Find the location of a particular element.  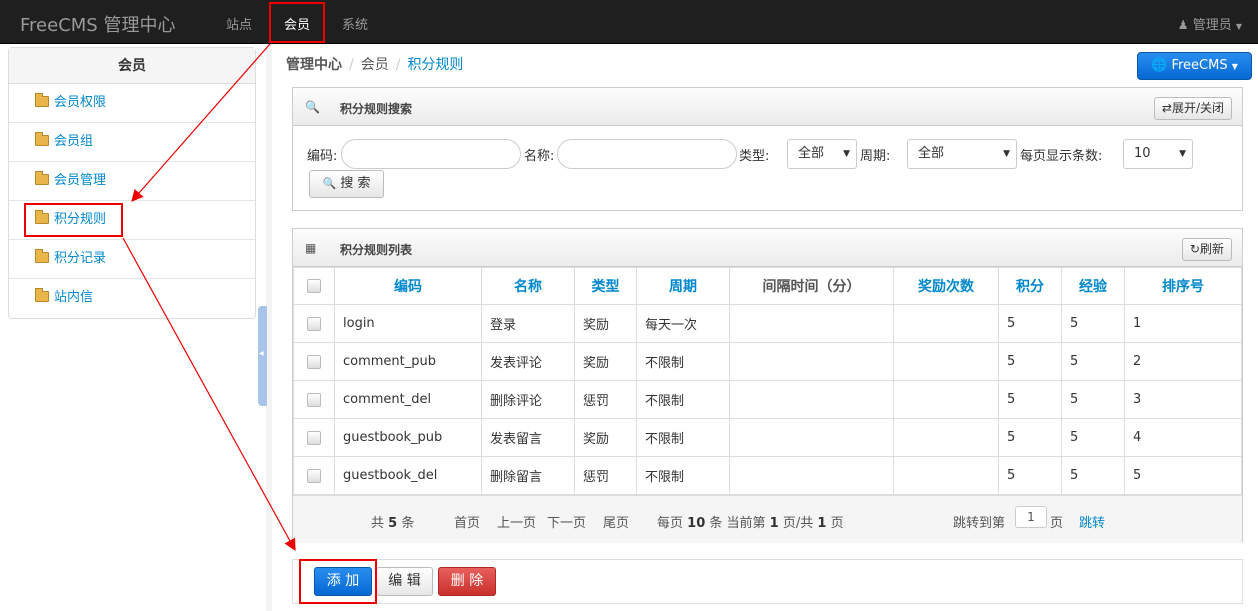

breadcrumb-section: 会员 is located at coordinates (375, 65).